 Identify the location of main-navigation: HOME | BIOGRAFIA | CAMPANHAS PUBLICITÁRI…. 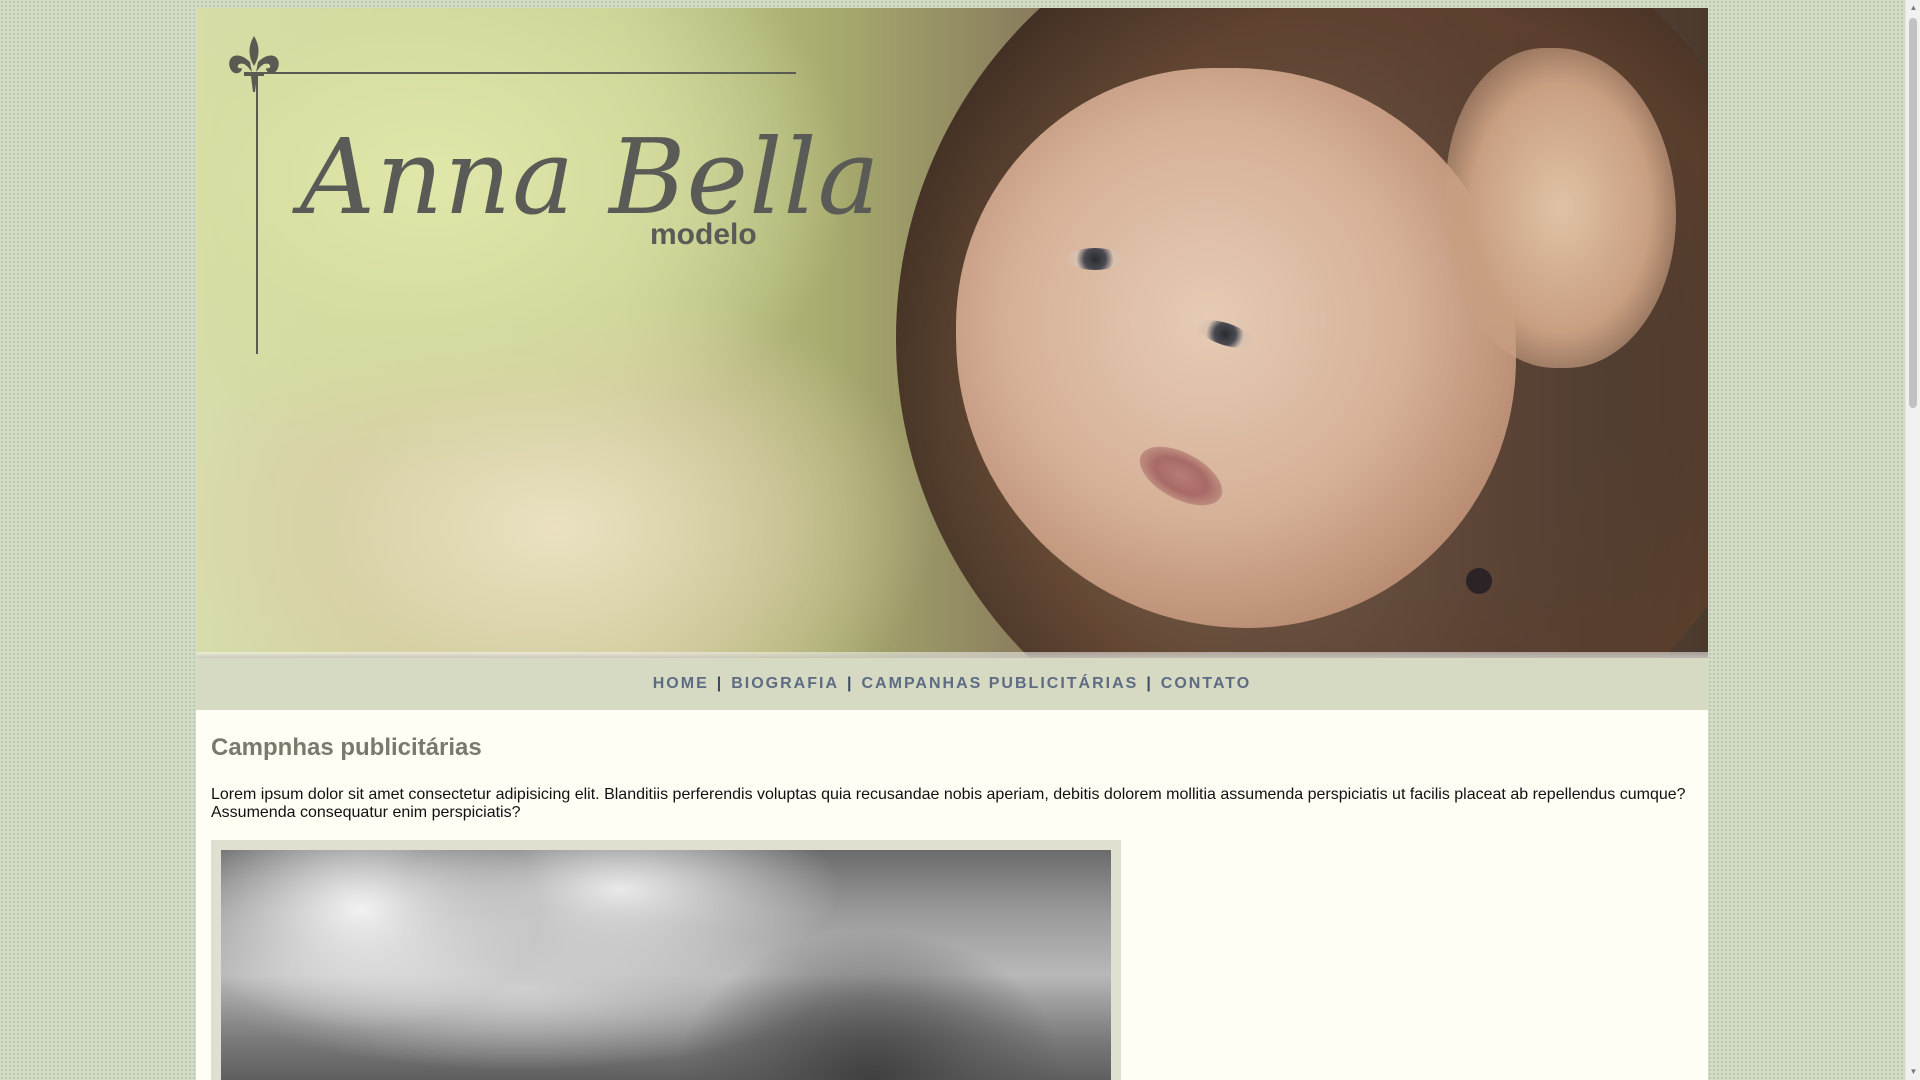
(952, 684).